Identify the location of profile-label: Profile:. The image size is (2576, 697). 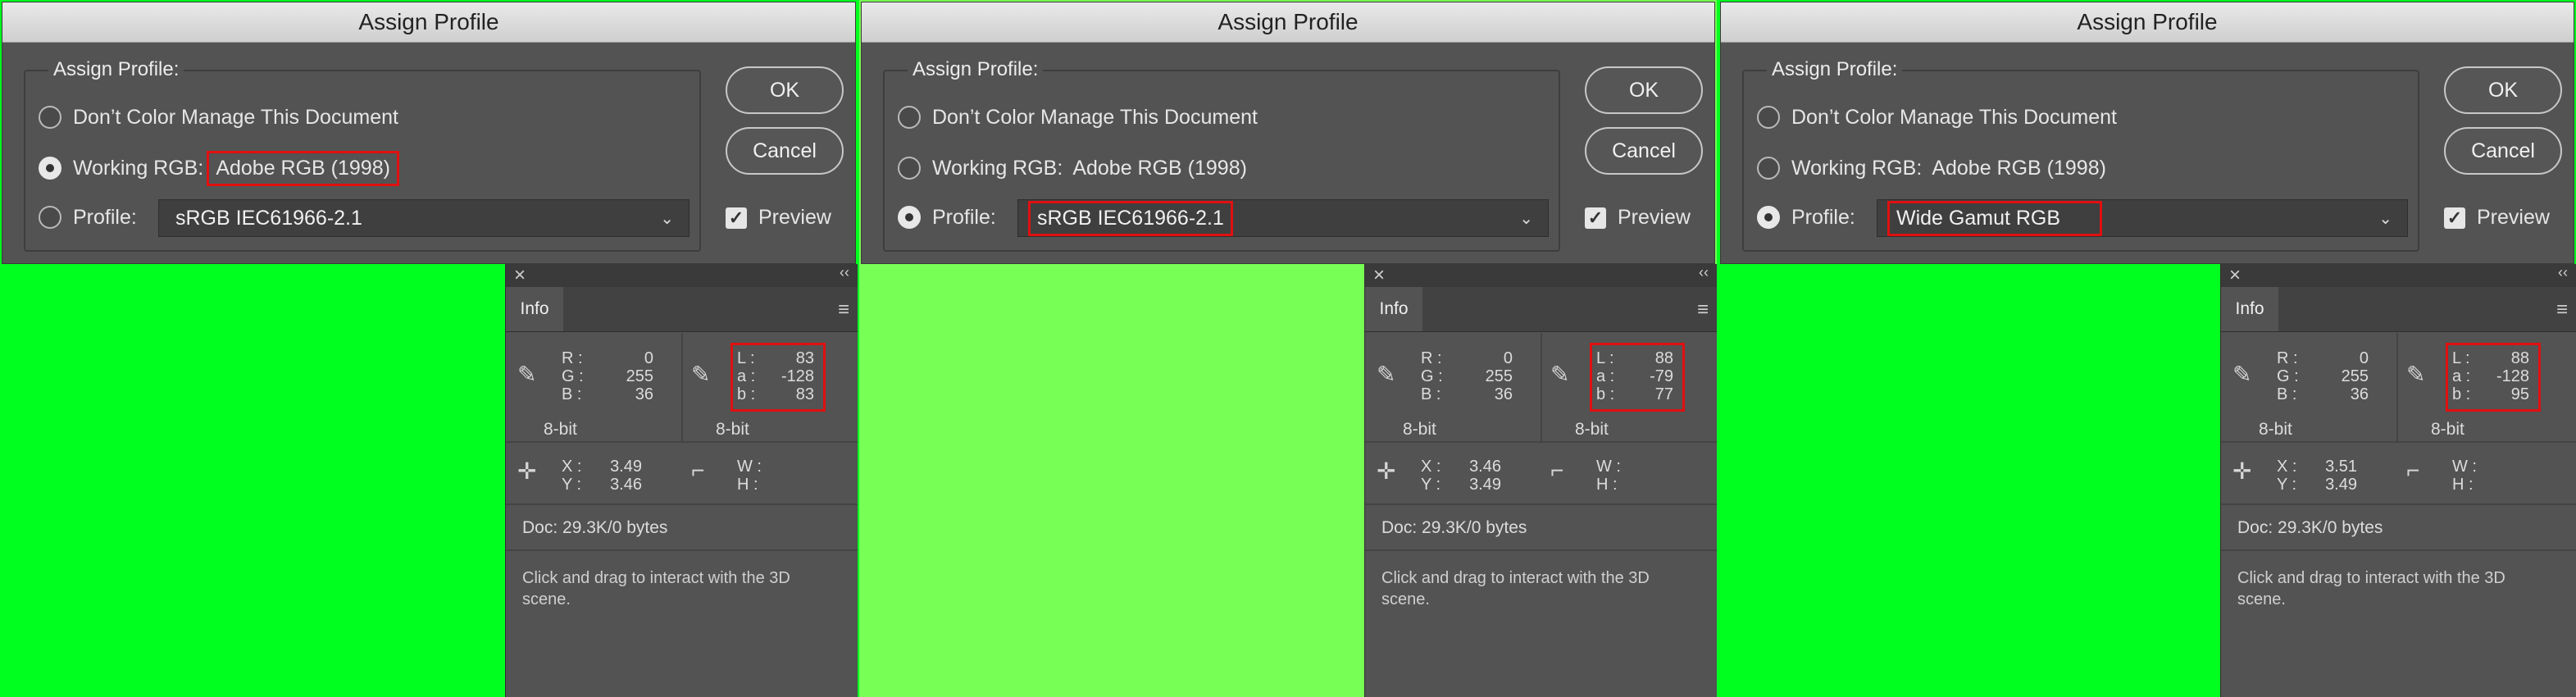
(1823, 217).